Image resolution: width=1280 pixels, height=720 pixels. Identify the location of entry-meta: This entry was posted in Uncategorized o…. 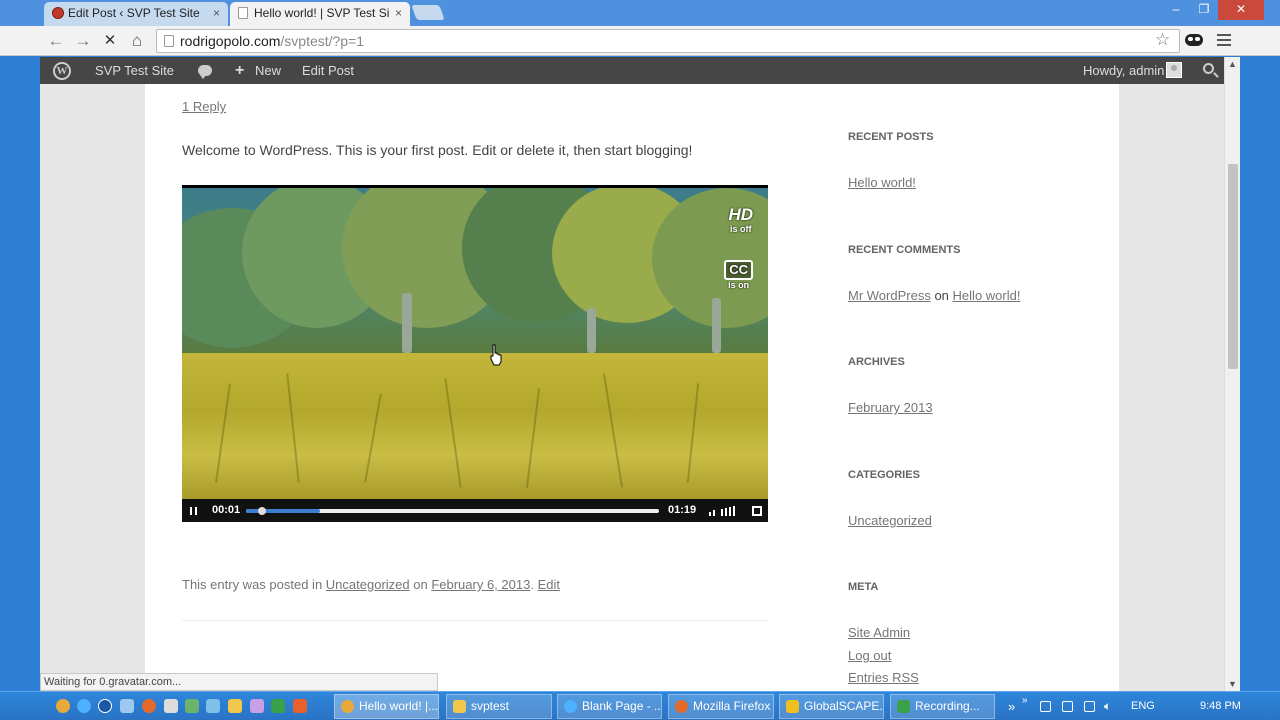
(371, 584).